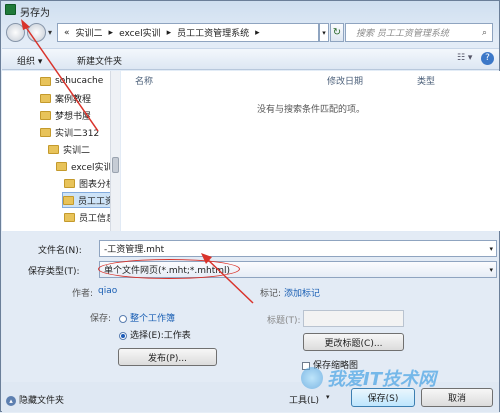 This screenshot has width=500, height=413. What do you see at coordinates (60, 77) in the screenshot?
I see `arrow-to-title` at bounding box center [60, 77].